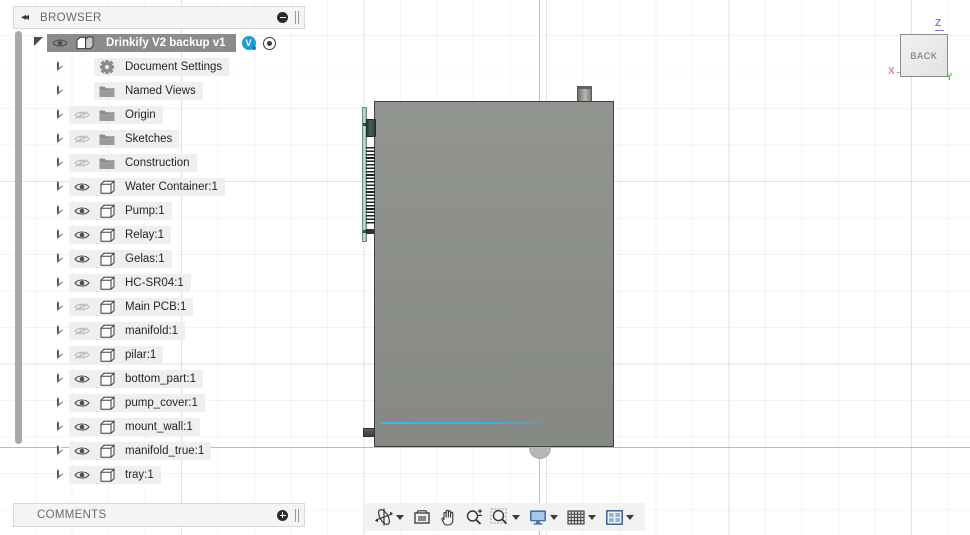  I want to click on tree-row-label: mount_wall:1, so click(160, 427).